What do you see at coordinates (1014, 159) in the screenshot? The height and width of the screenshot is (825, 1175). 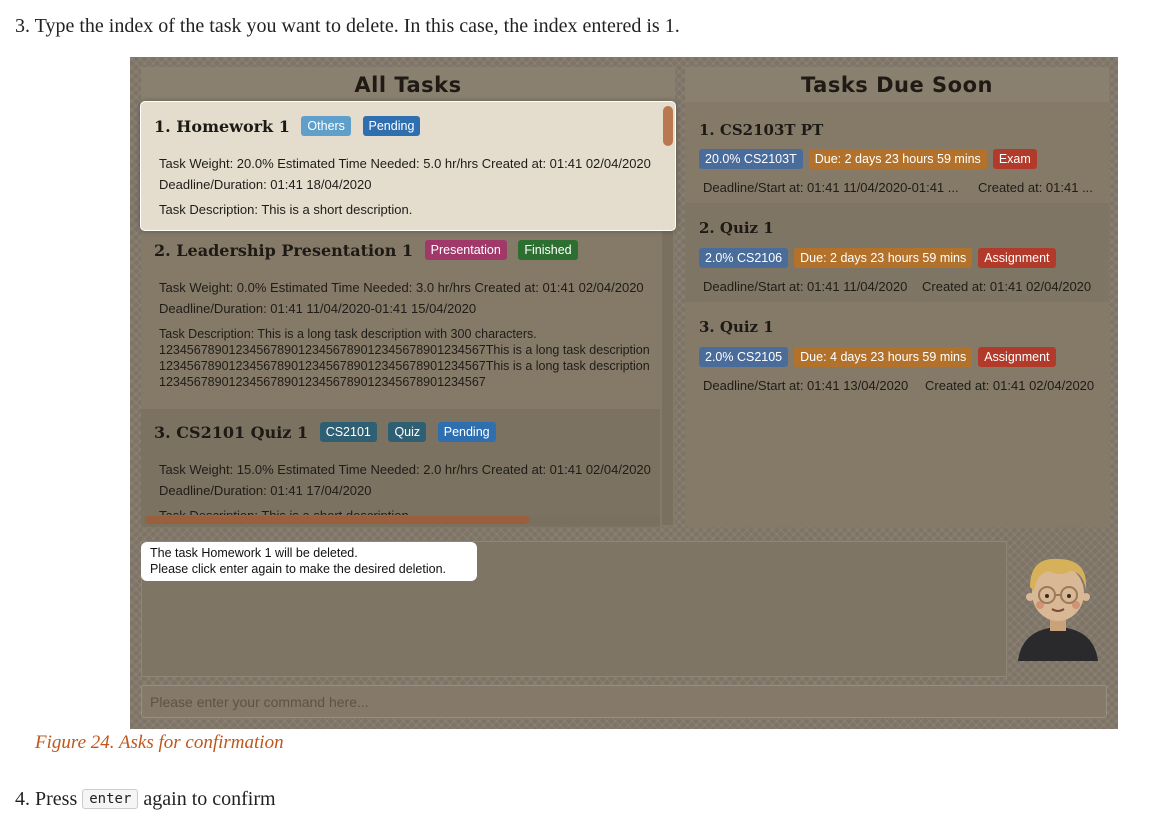 I see `type-badge: Exam` at bounding box center [1014, 159].